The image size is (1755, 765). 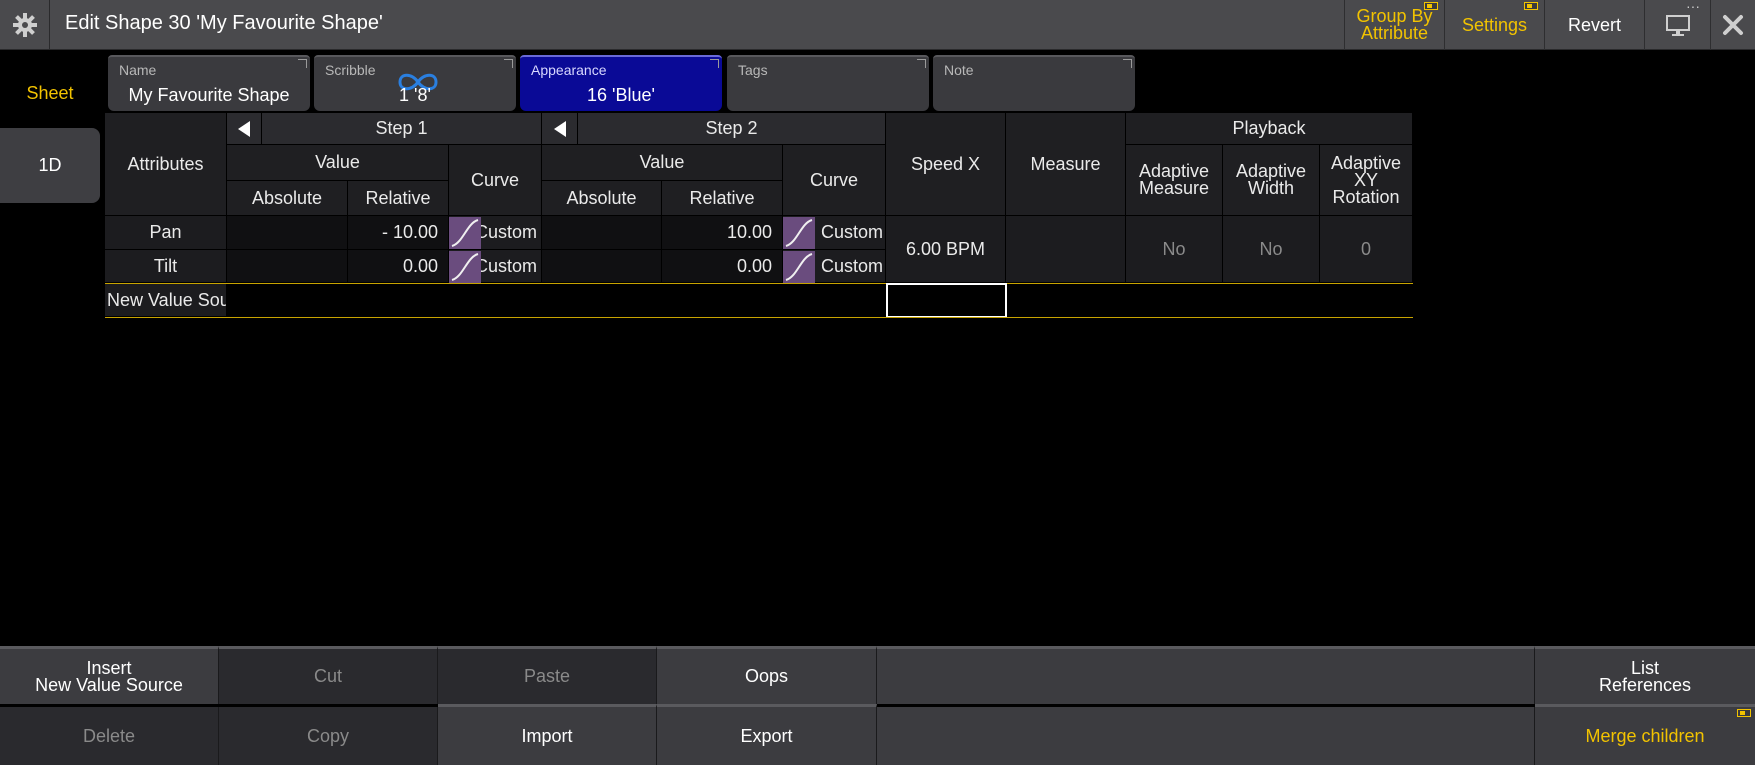 What do you see at coordinates (244, 129) in the screenshot?
I see `step1-prev-arrow` at bounding box center [244, 129].